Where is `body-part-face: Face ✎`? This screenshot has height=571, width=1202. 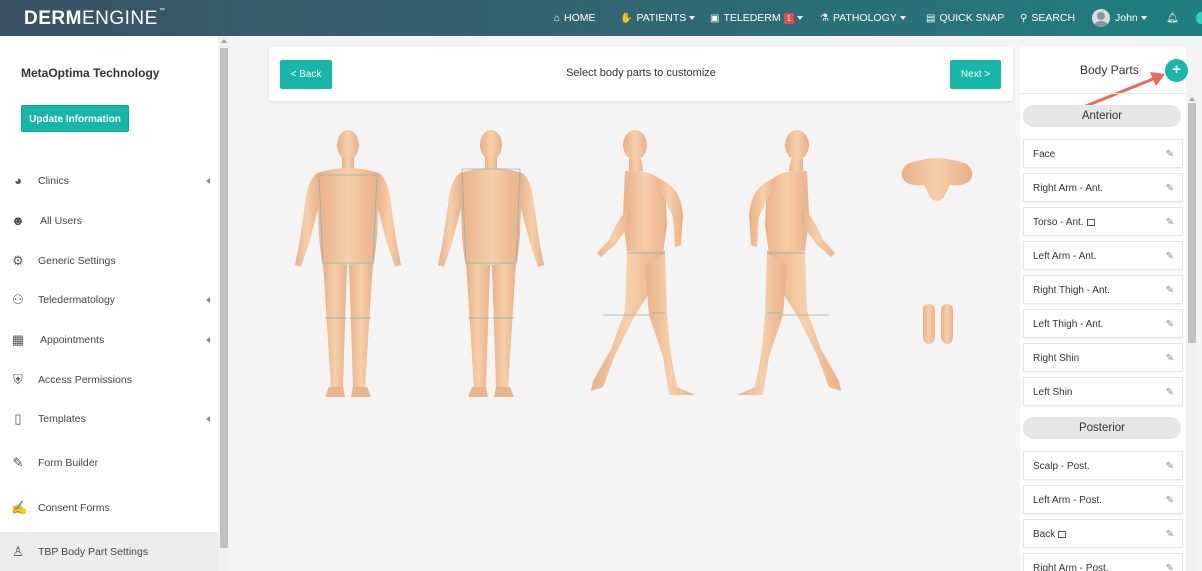 body-part-face: Face ✎ is located at coordinates (1103, 153).